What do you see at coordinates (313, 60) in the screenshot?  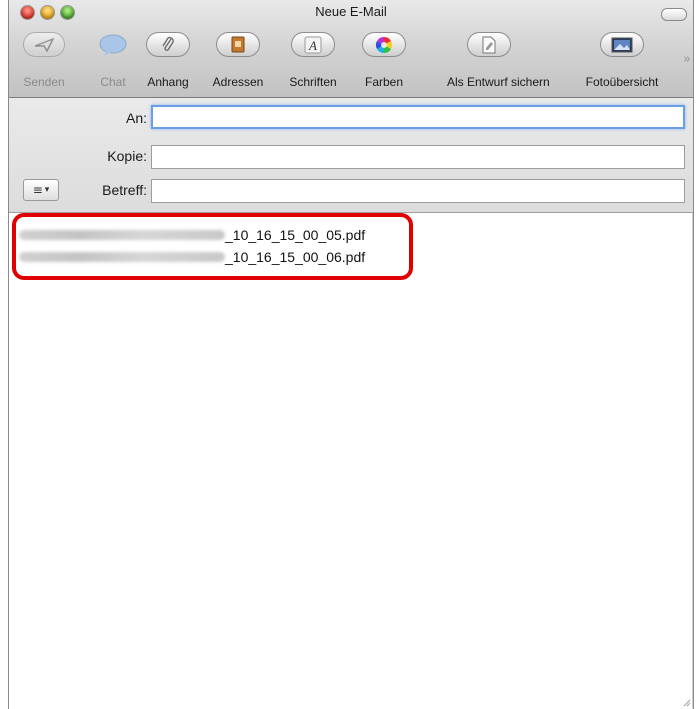 I see `toolbar-fonts: A Schriften` at bounding box center [313, 60].